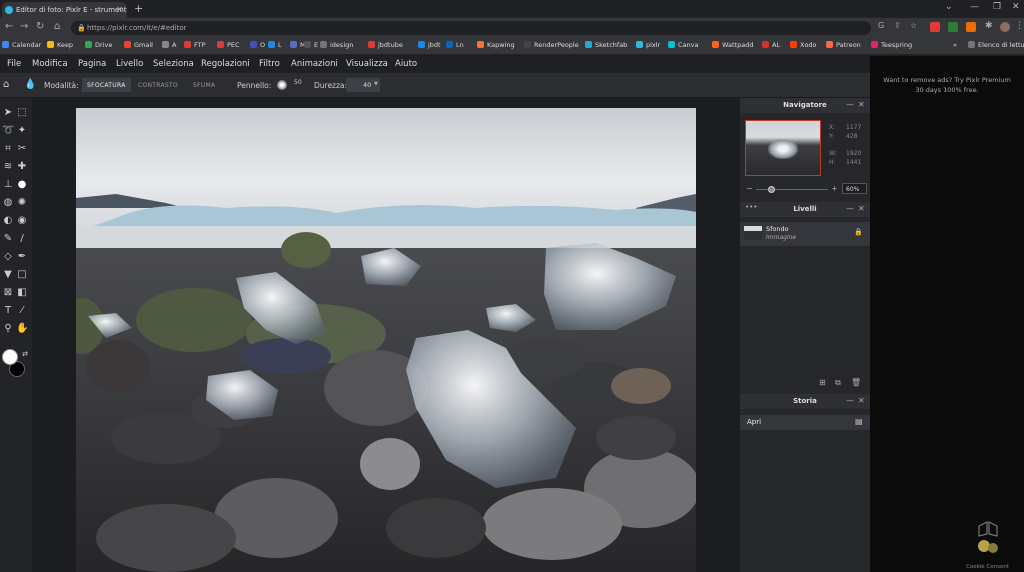 The image size is (1024, 572). I want to click on zoom-tool-icon: ⚲, so click(8, 329).